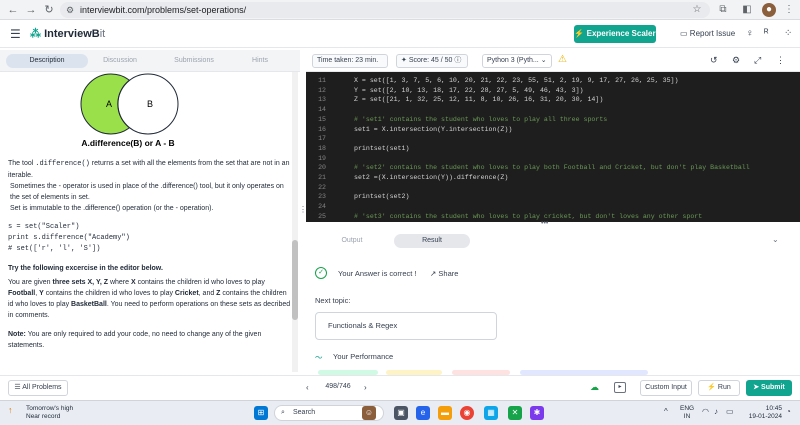 This screenshot has width=800, height=425. I want to click on battery-icon: ▭, so click(730, 411).